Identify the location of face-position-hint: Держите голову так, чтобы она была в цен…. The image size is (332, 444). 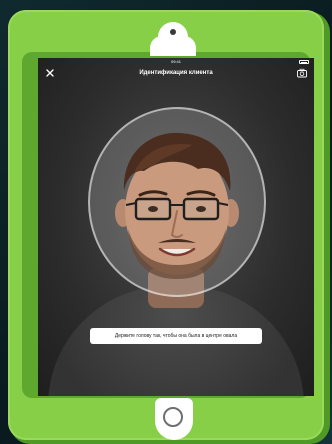
(176, 336).